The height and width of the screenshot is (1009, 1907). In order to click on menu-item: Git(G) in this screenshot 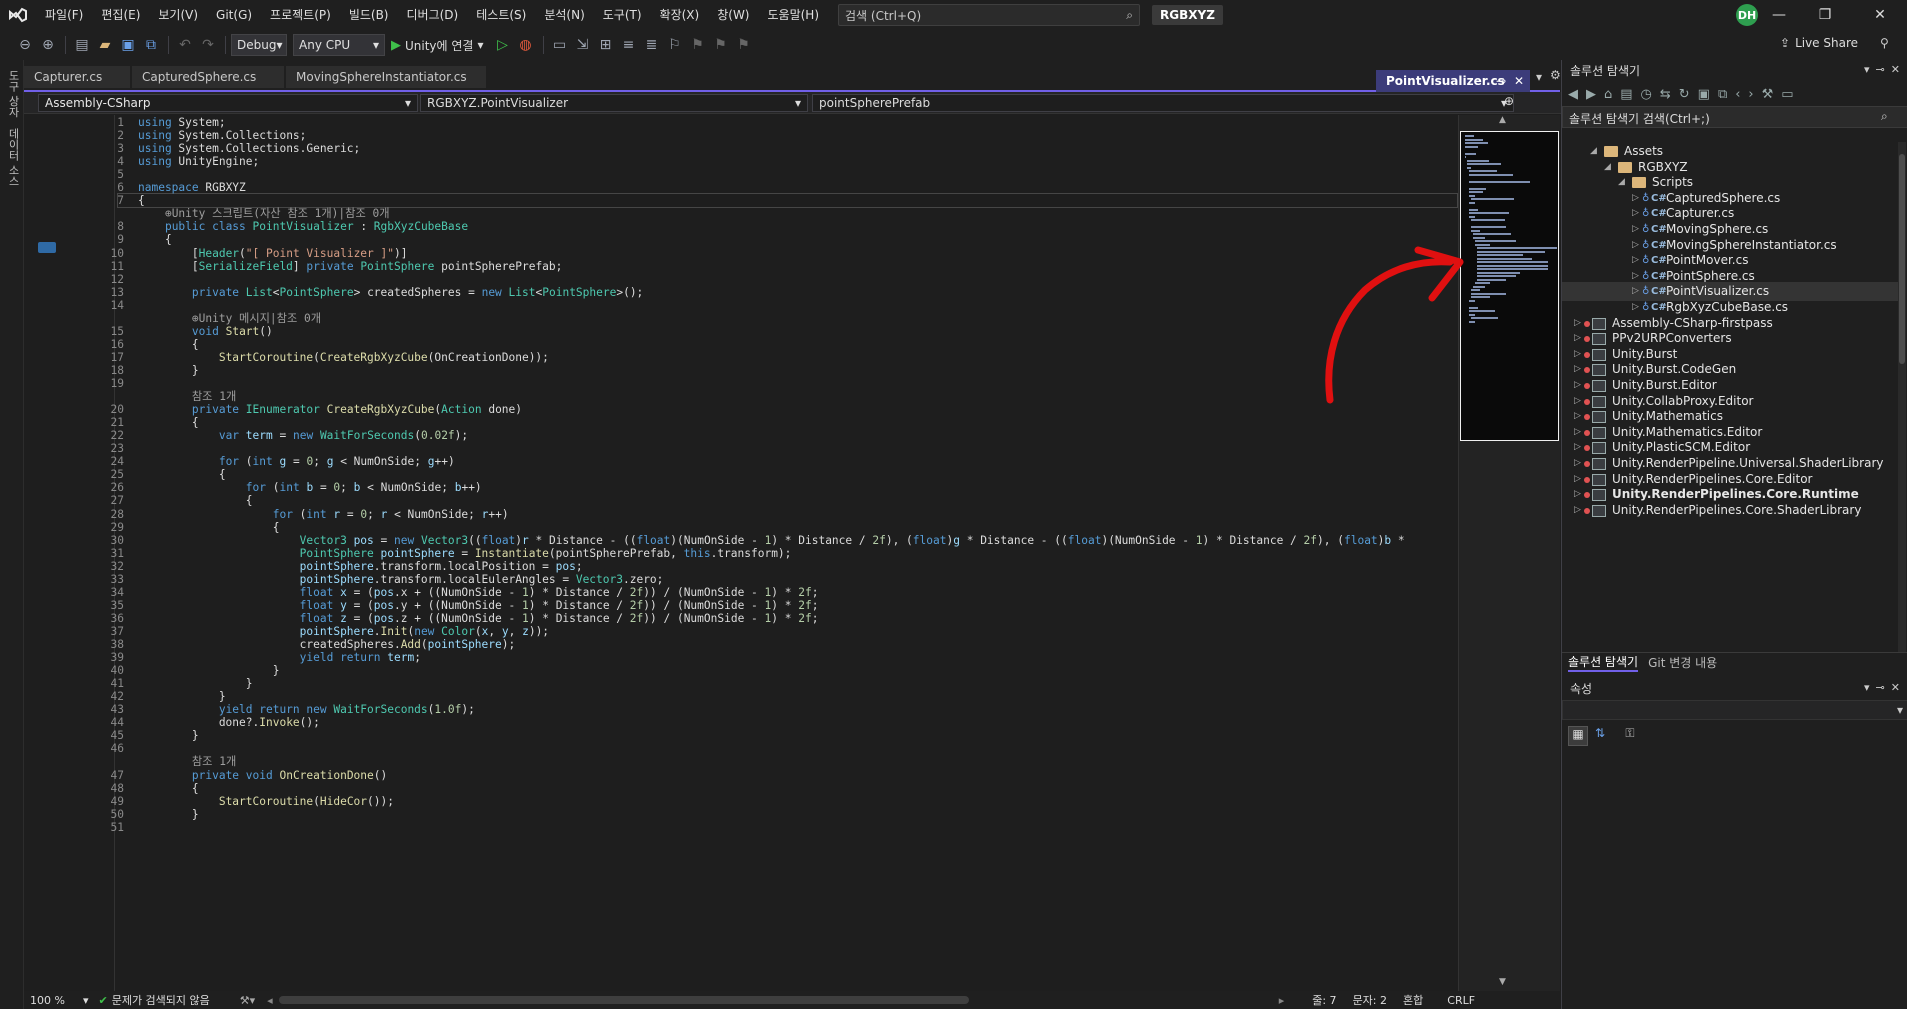, I will do `click(234, 15)`.